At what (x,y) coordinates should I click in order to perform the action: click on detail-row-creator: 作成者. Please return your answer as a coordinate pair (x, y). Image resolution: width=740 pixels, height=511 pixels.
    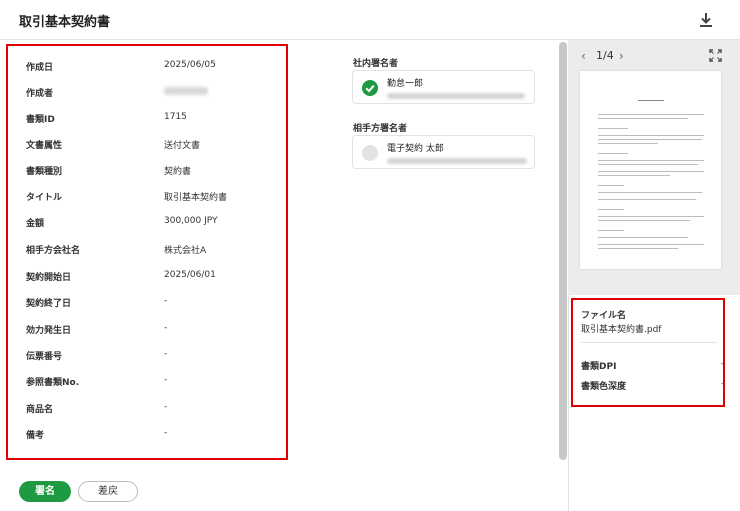
    Looking at the image, I should click on (156, 94).